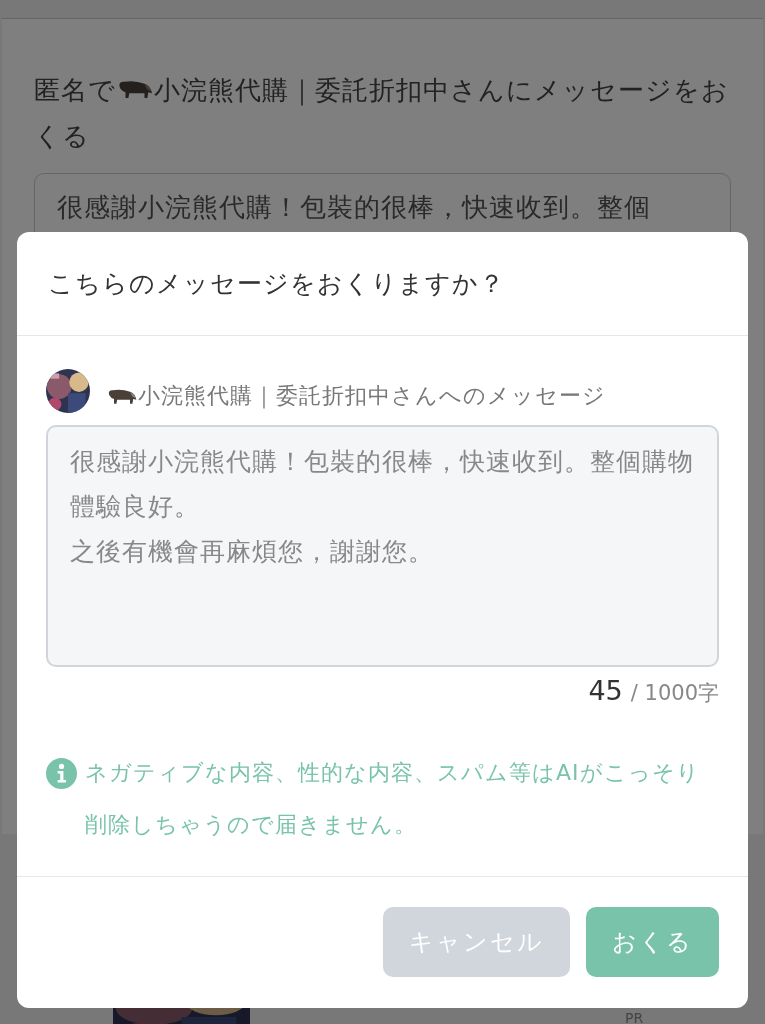 This screenshot has height=1024, width=765. I want to click on info-icon, so click(61, 773).